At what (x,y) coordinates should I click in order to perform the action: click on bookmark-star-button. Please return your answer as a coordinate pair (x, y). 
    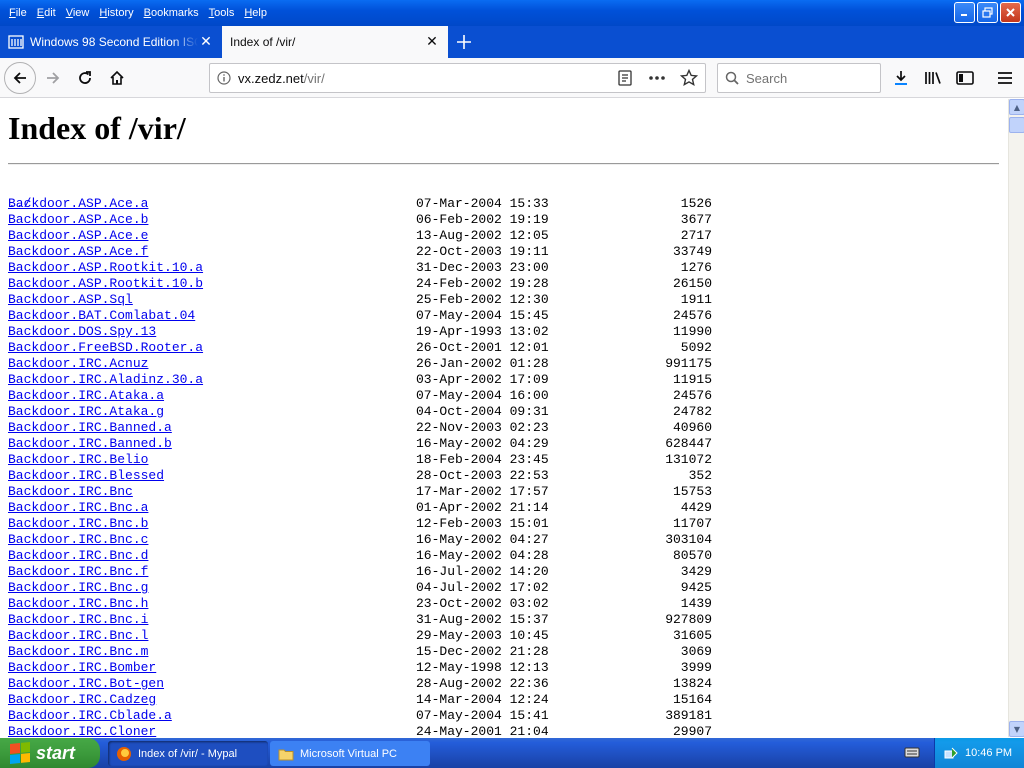
    Looking at the image, I should click on (689, 78).